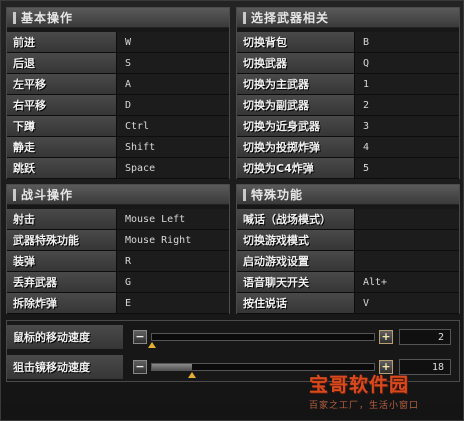  I want to click on keybind-key-field: Alt+, so click(407, 282).